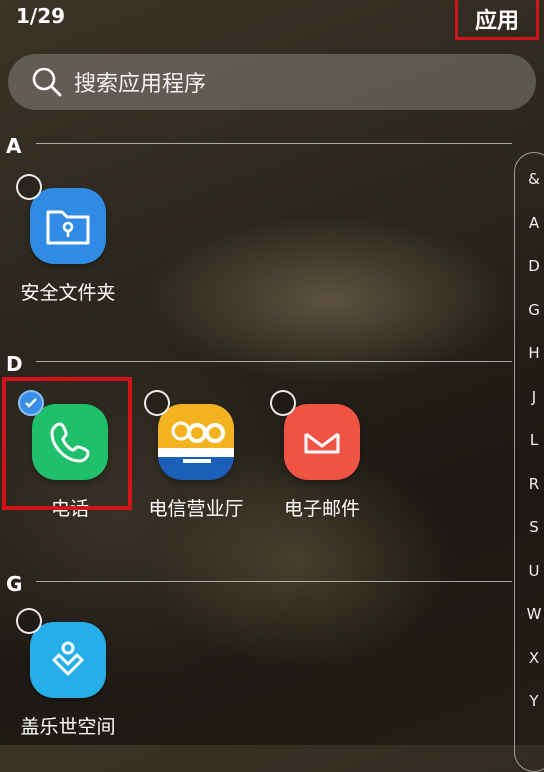 The image size is (544, 772). What do you see at coordinates (47, 82) in the screenshot?
I see `search-icon` at bounding box center [47, 82].